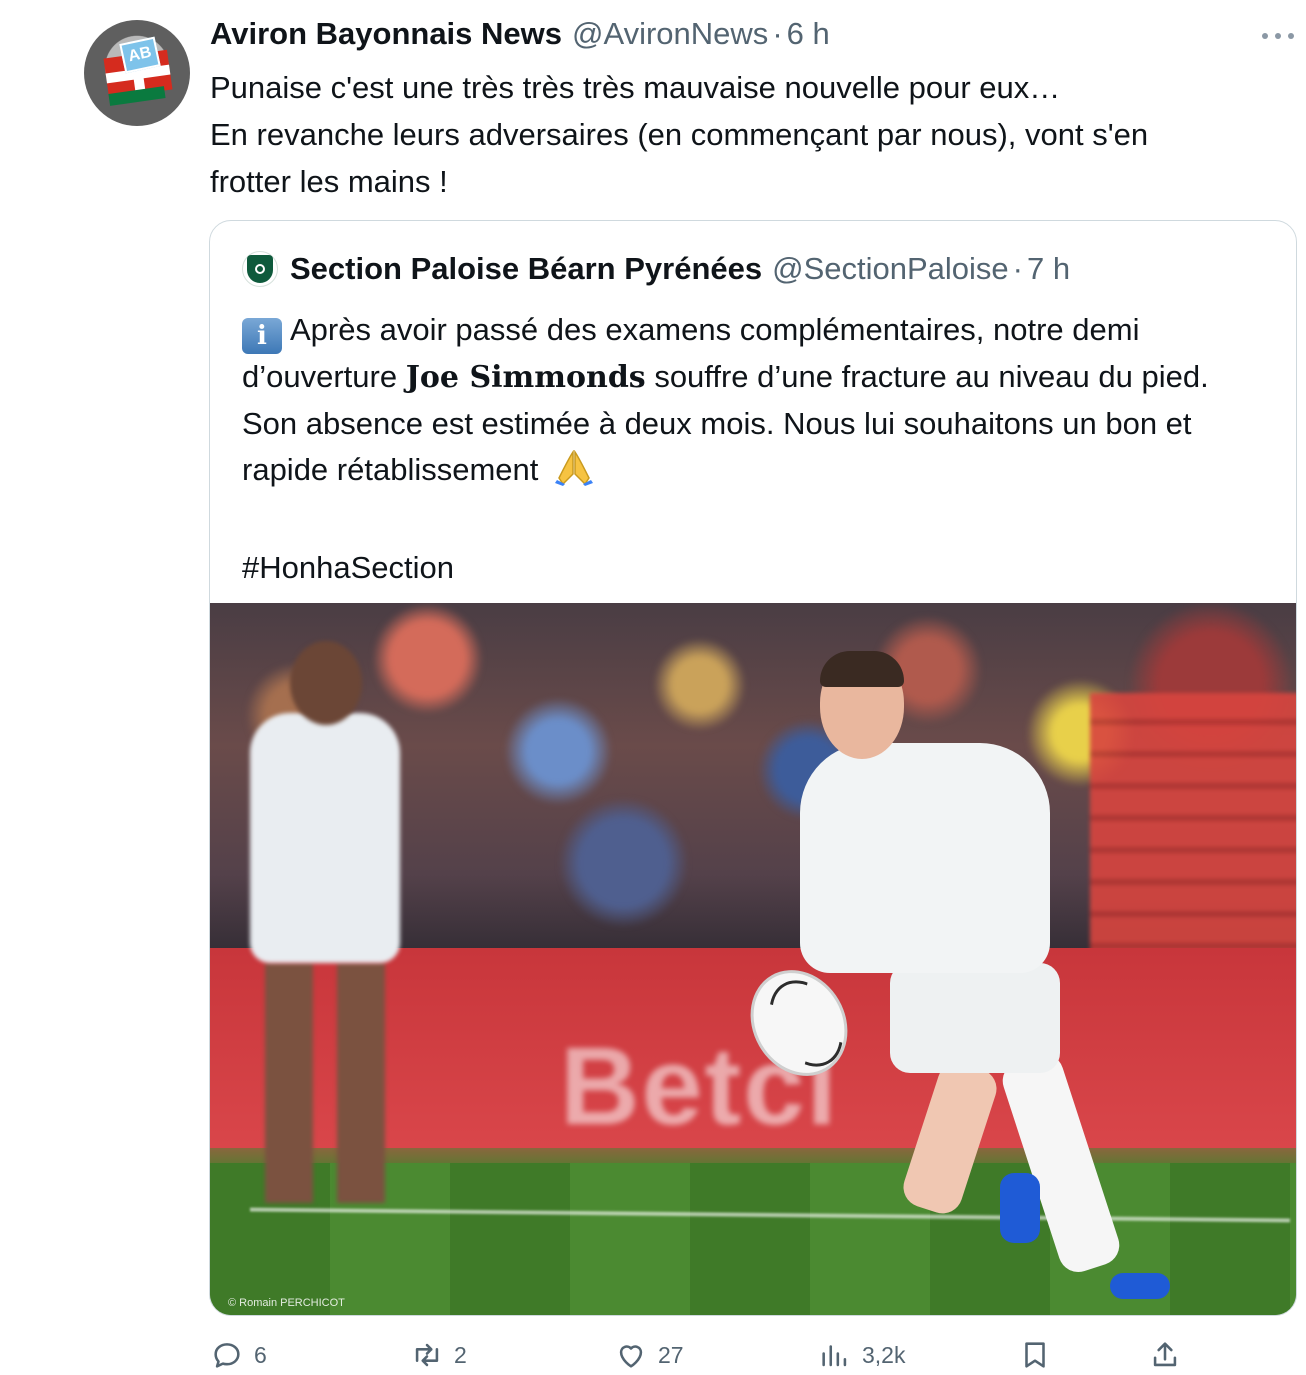 The image size is (1306, 1375). Describe the element at coordinates (835, 1355) in the screenshot. I see `analytics-icon` at that location.